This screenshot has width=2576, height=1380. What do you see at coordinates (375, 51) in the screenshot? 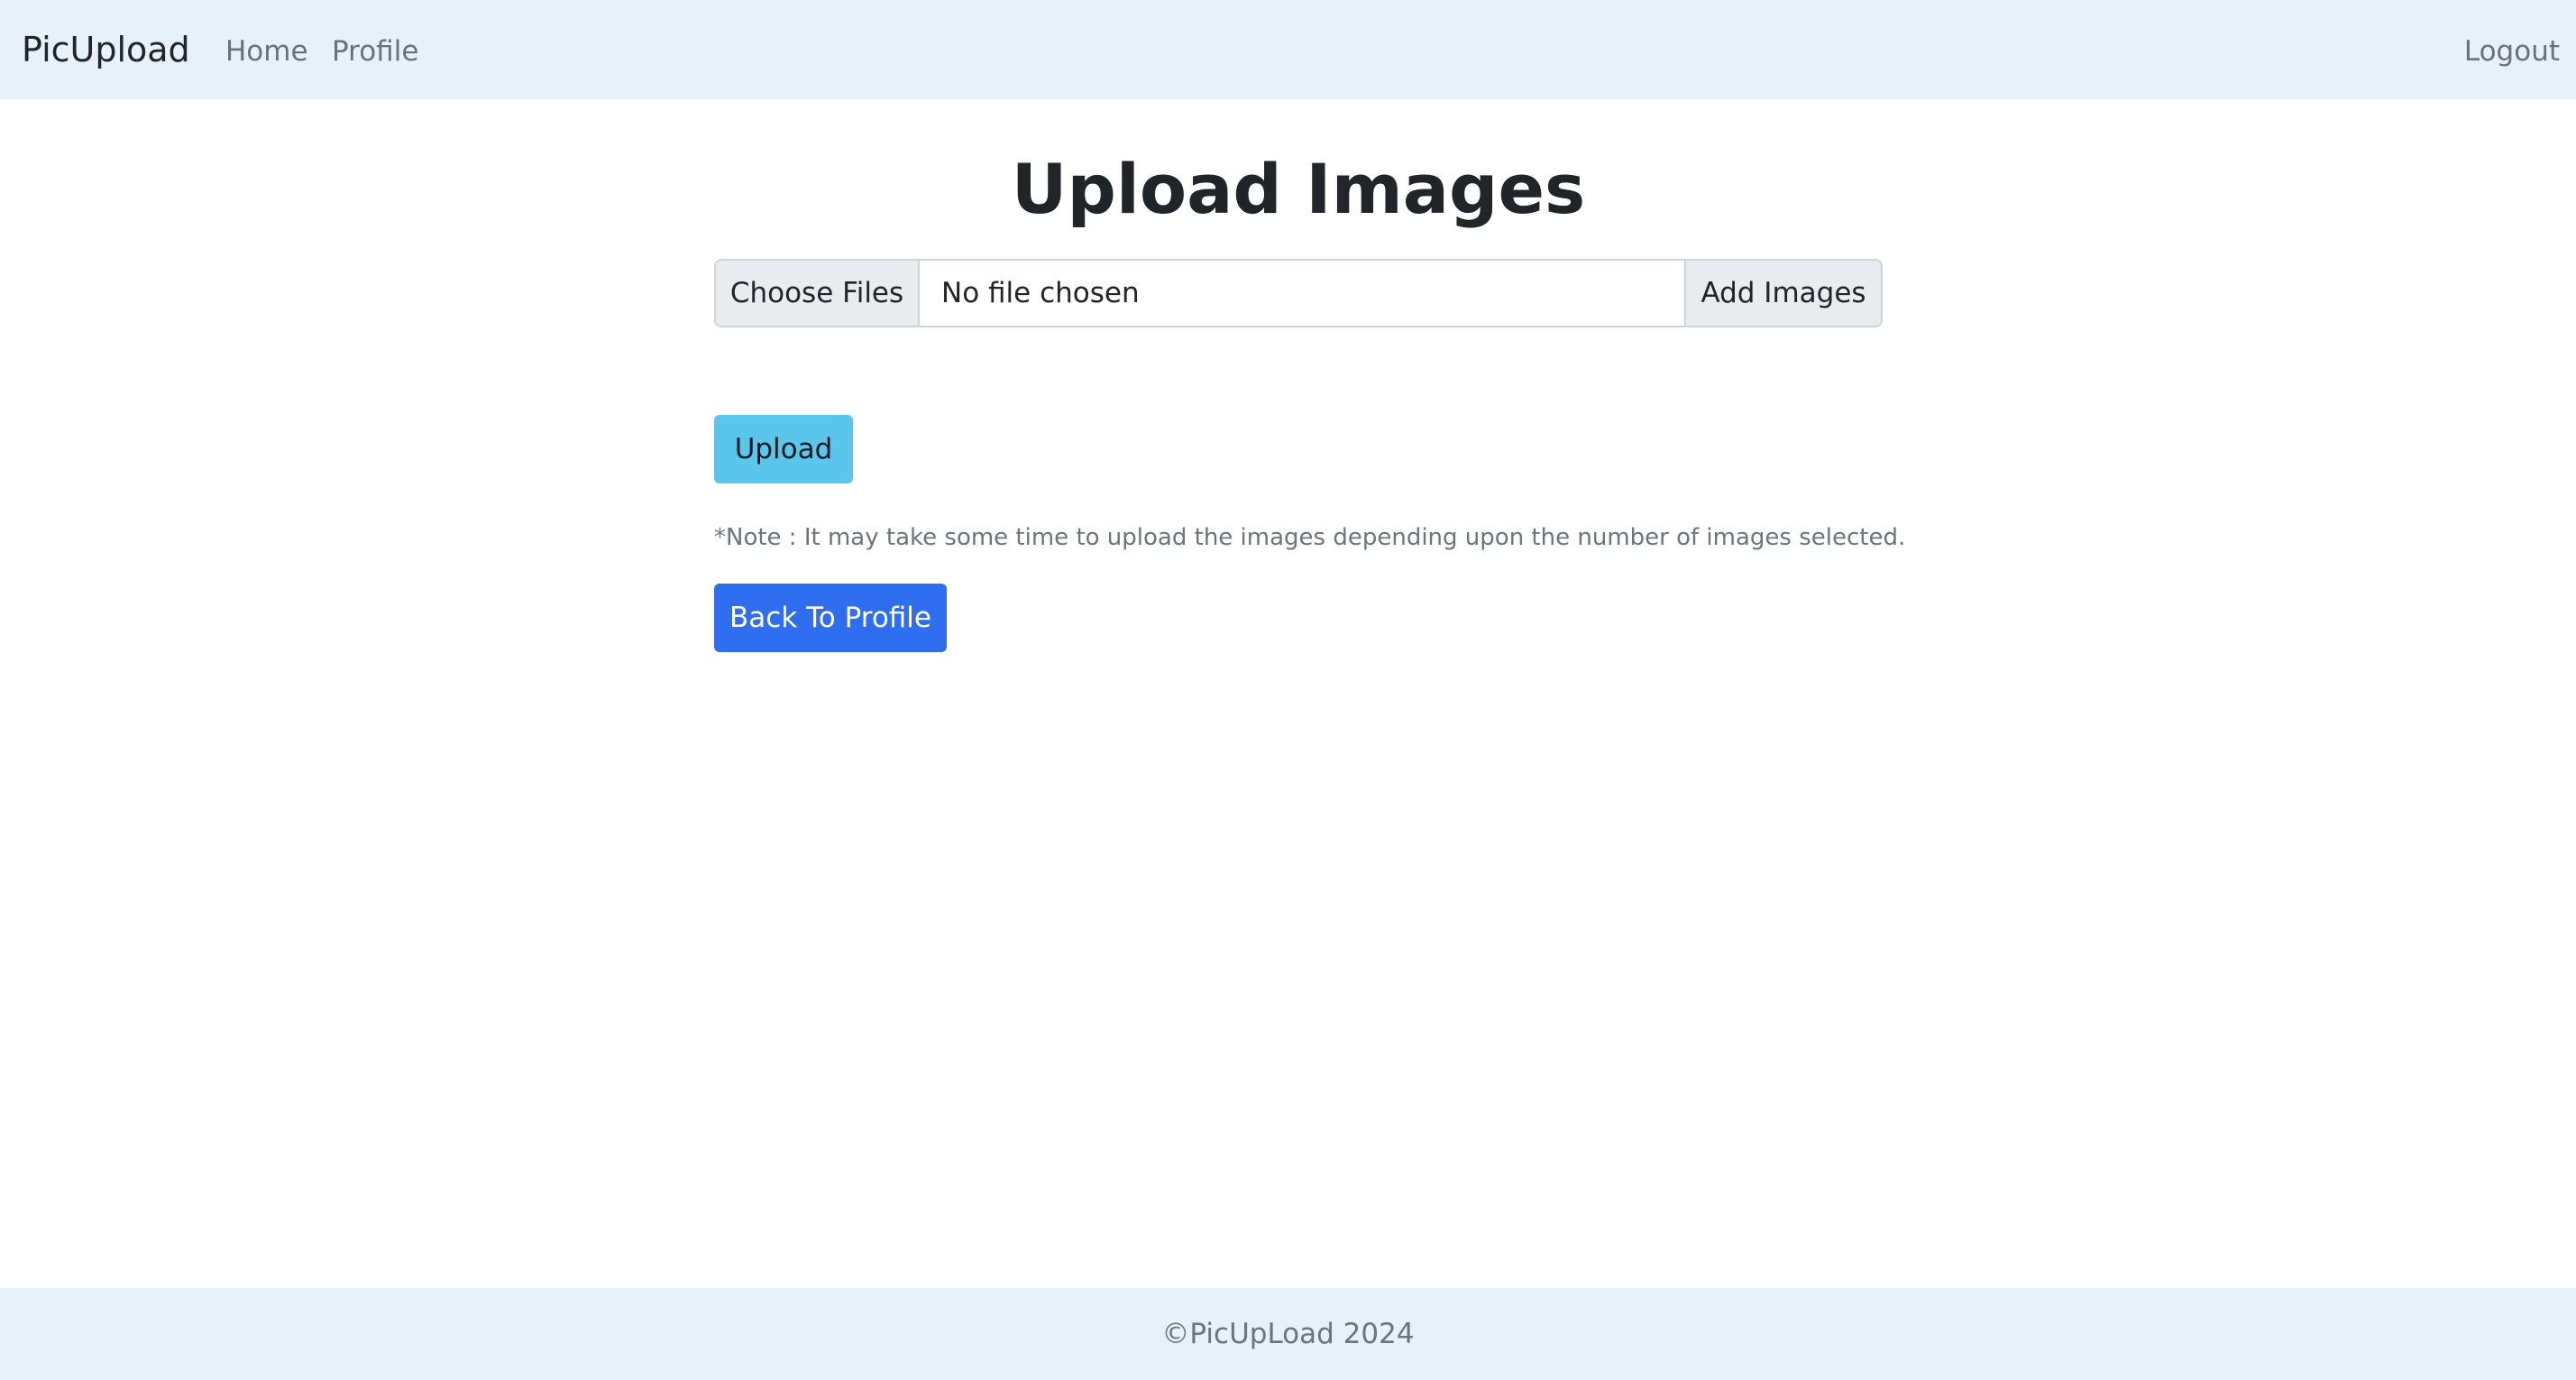
I see `nav-profile-link: Profile` at bounding box center [375, 51].